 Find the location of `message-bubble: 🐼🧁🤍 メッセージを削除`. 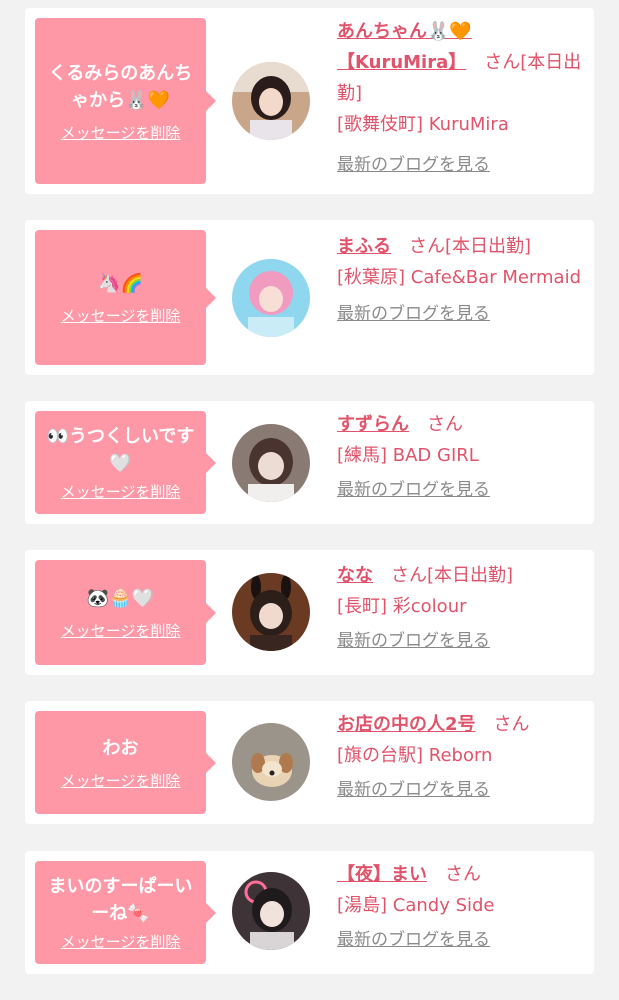

message-bubble: 🐼🧁🤍 メッセージを削除 is located at coordinates (125, 612).